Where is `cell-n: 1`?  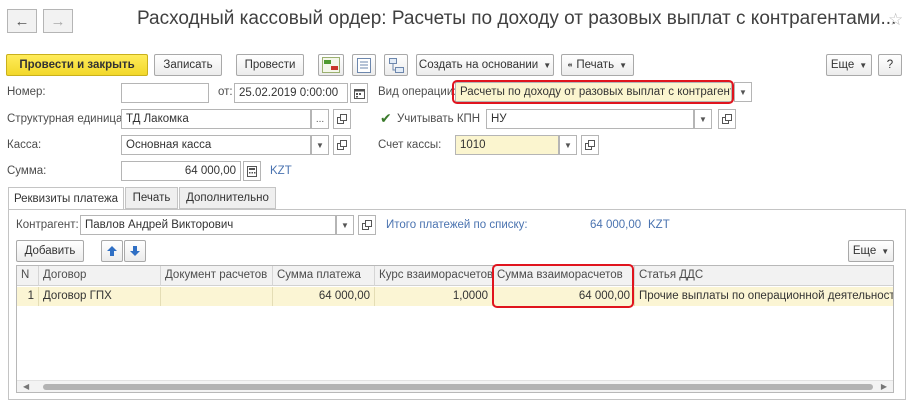 cell-n: 1 is located at coordinates (28, 296).